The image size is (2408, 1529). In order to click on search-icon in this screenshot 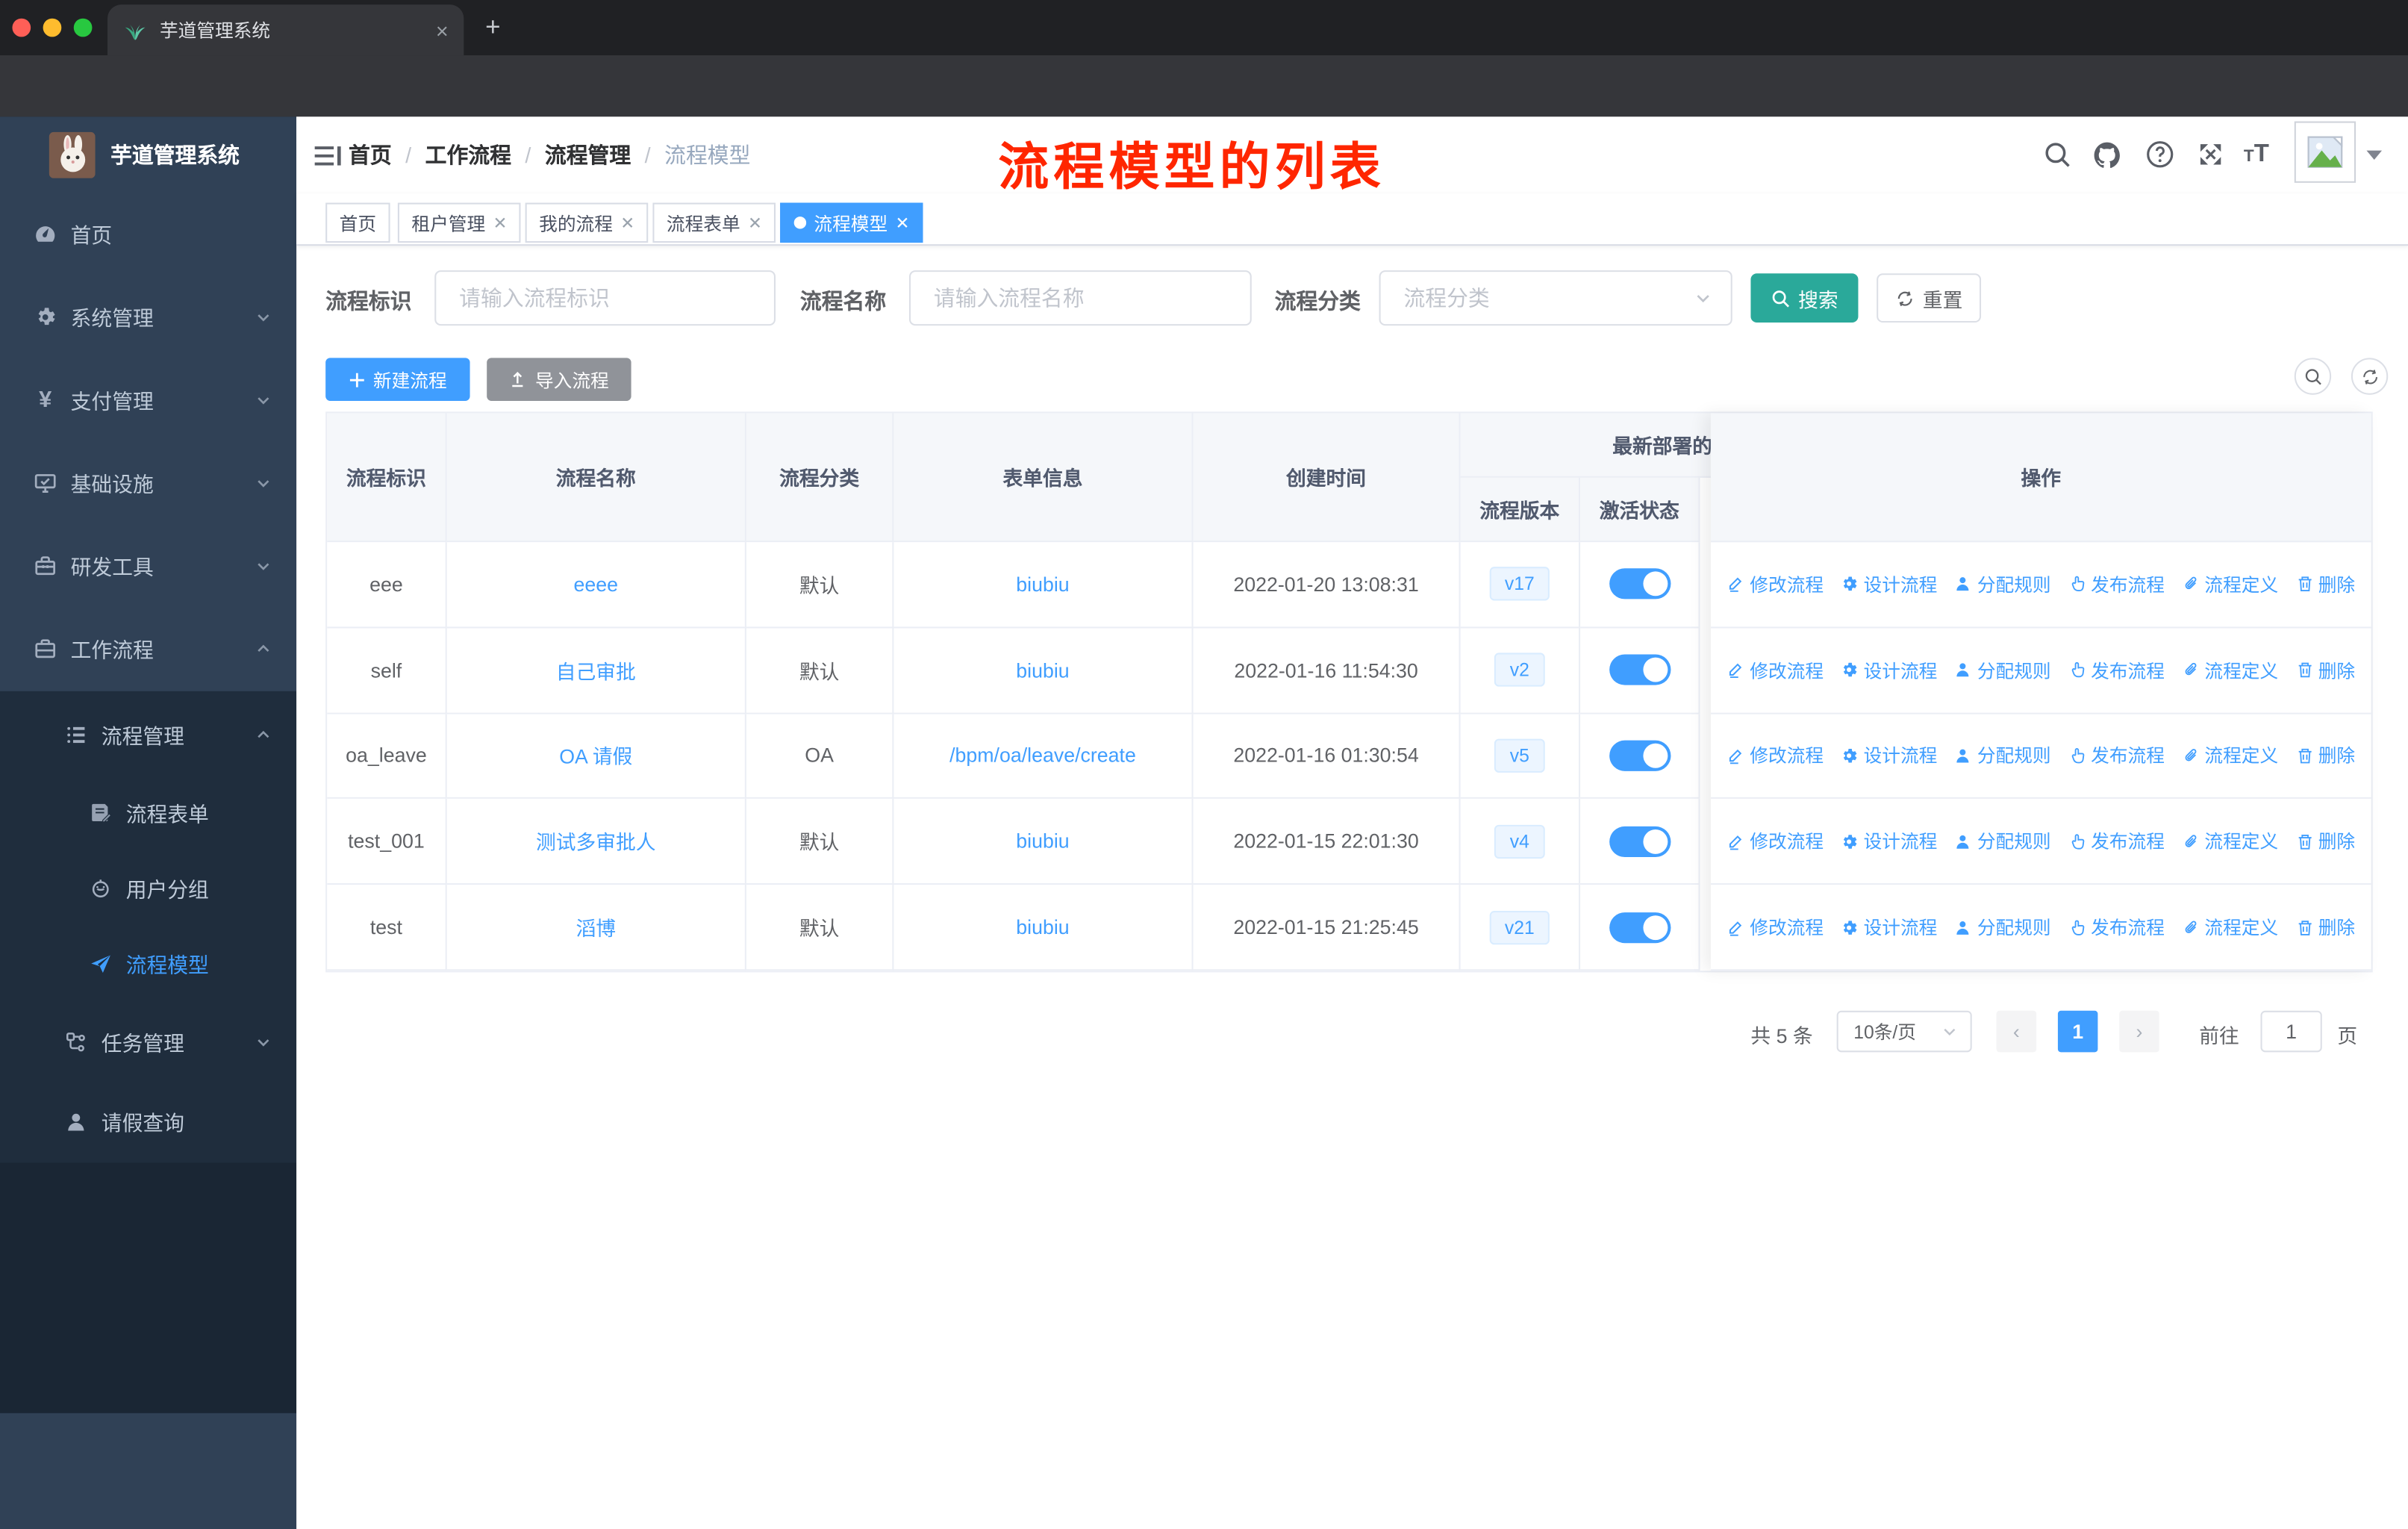, I will do `click(2056, 154)`.